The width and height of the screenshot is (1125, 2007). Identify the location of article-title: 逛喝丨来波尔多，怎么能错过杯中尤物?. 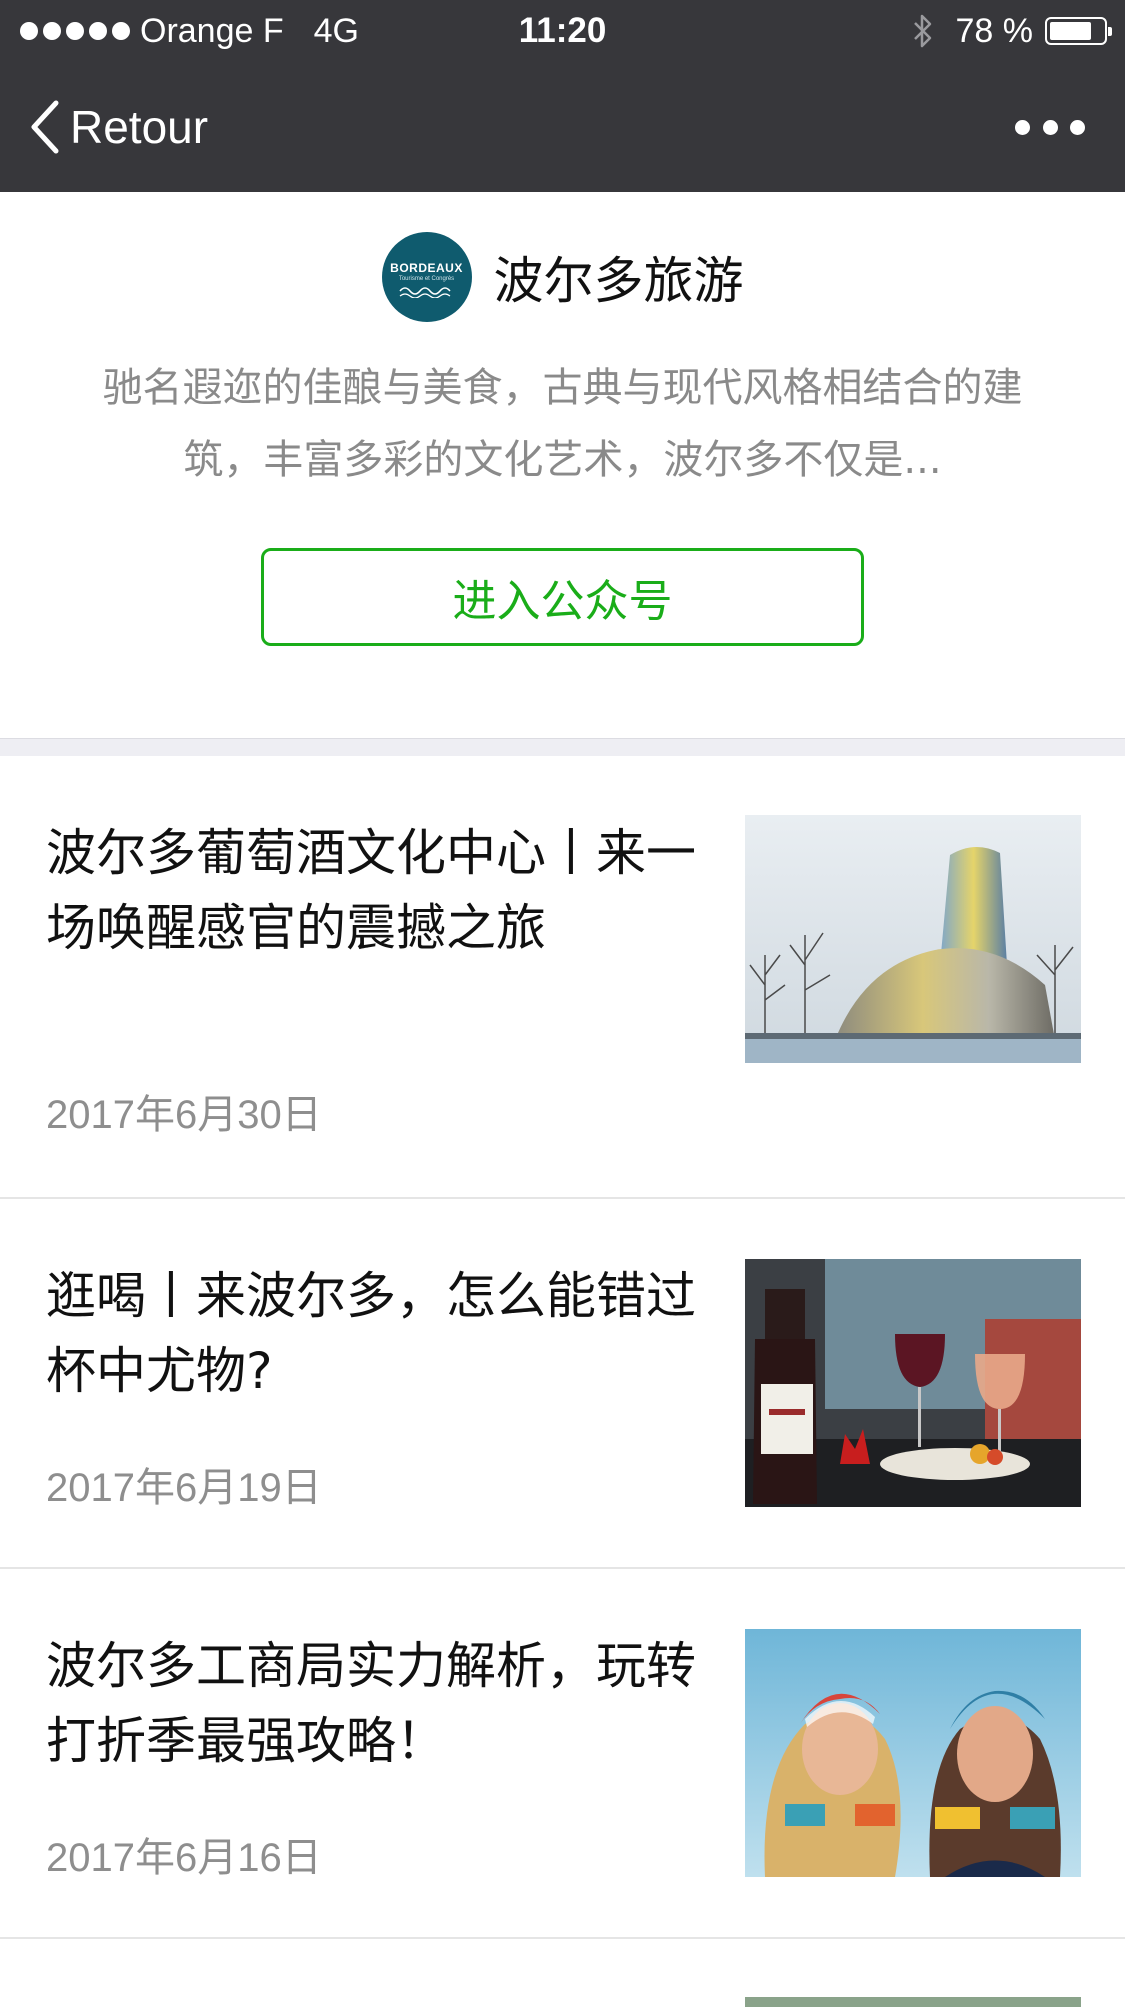
(371, 1333).